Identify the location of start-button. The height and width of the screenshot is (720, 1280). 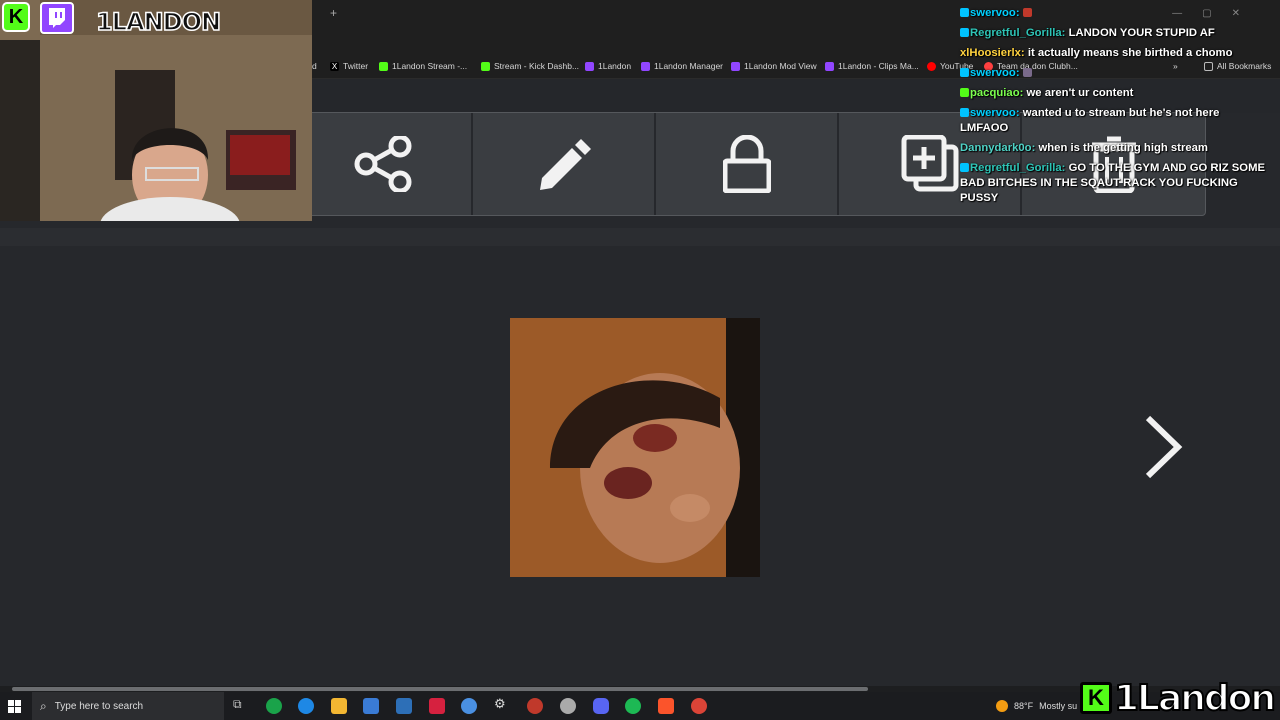
(14, 709).